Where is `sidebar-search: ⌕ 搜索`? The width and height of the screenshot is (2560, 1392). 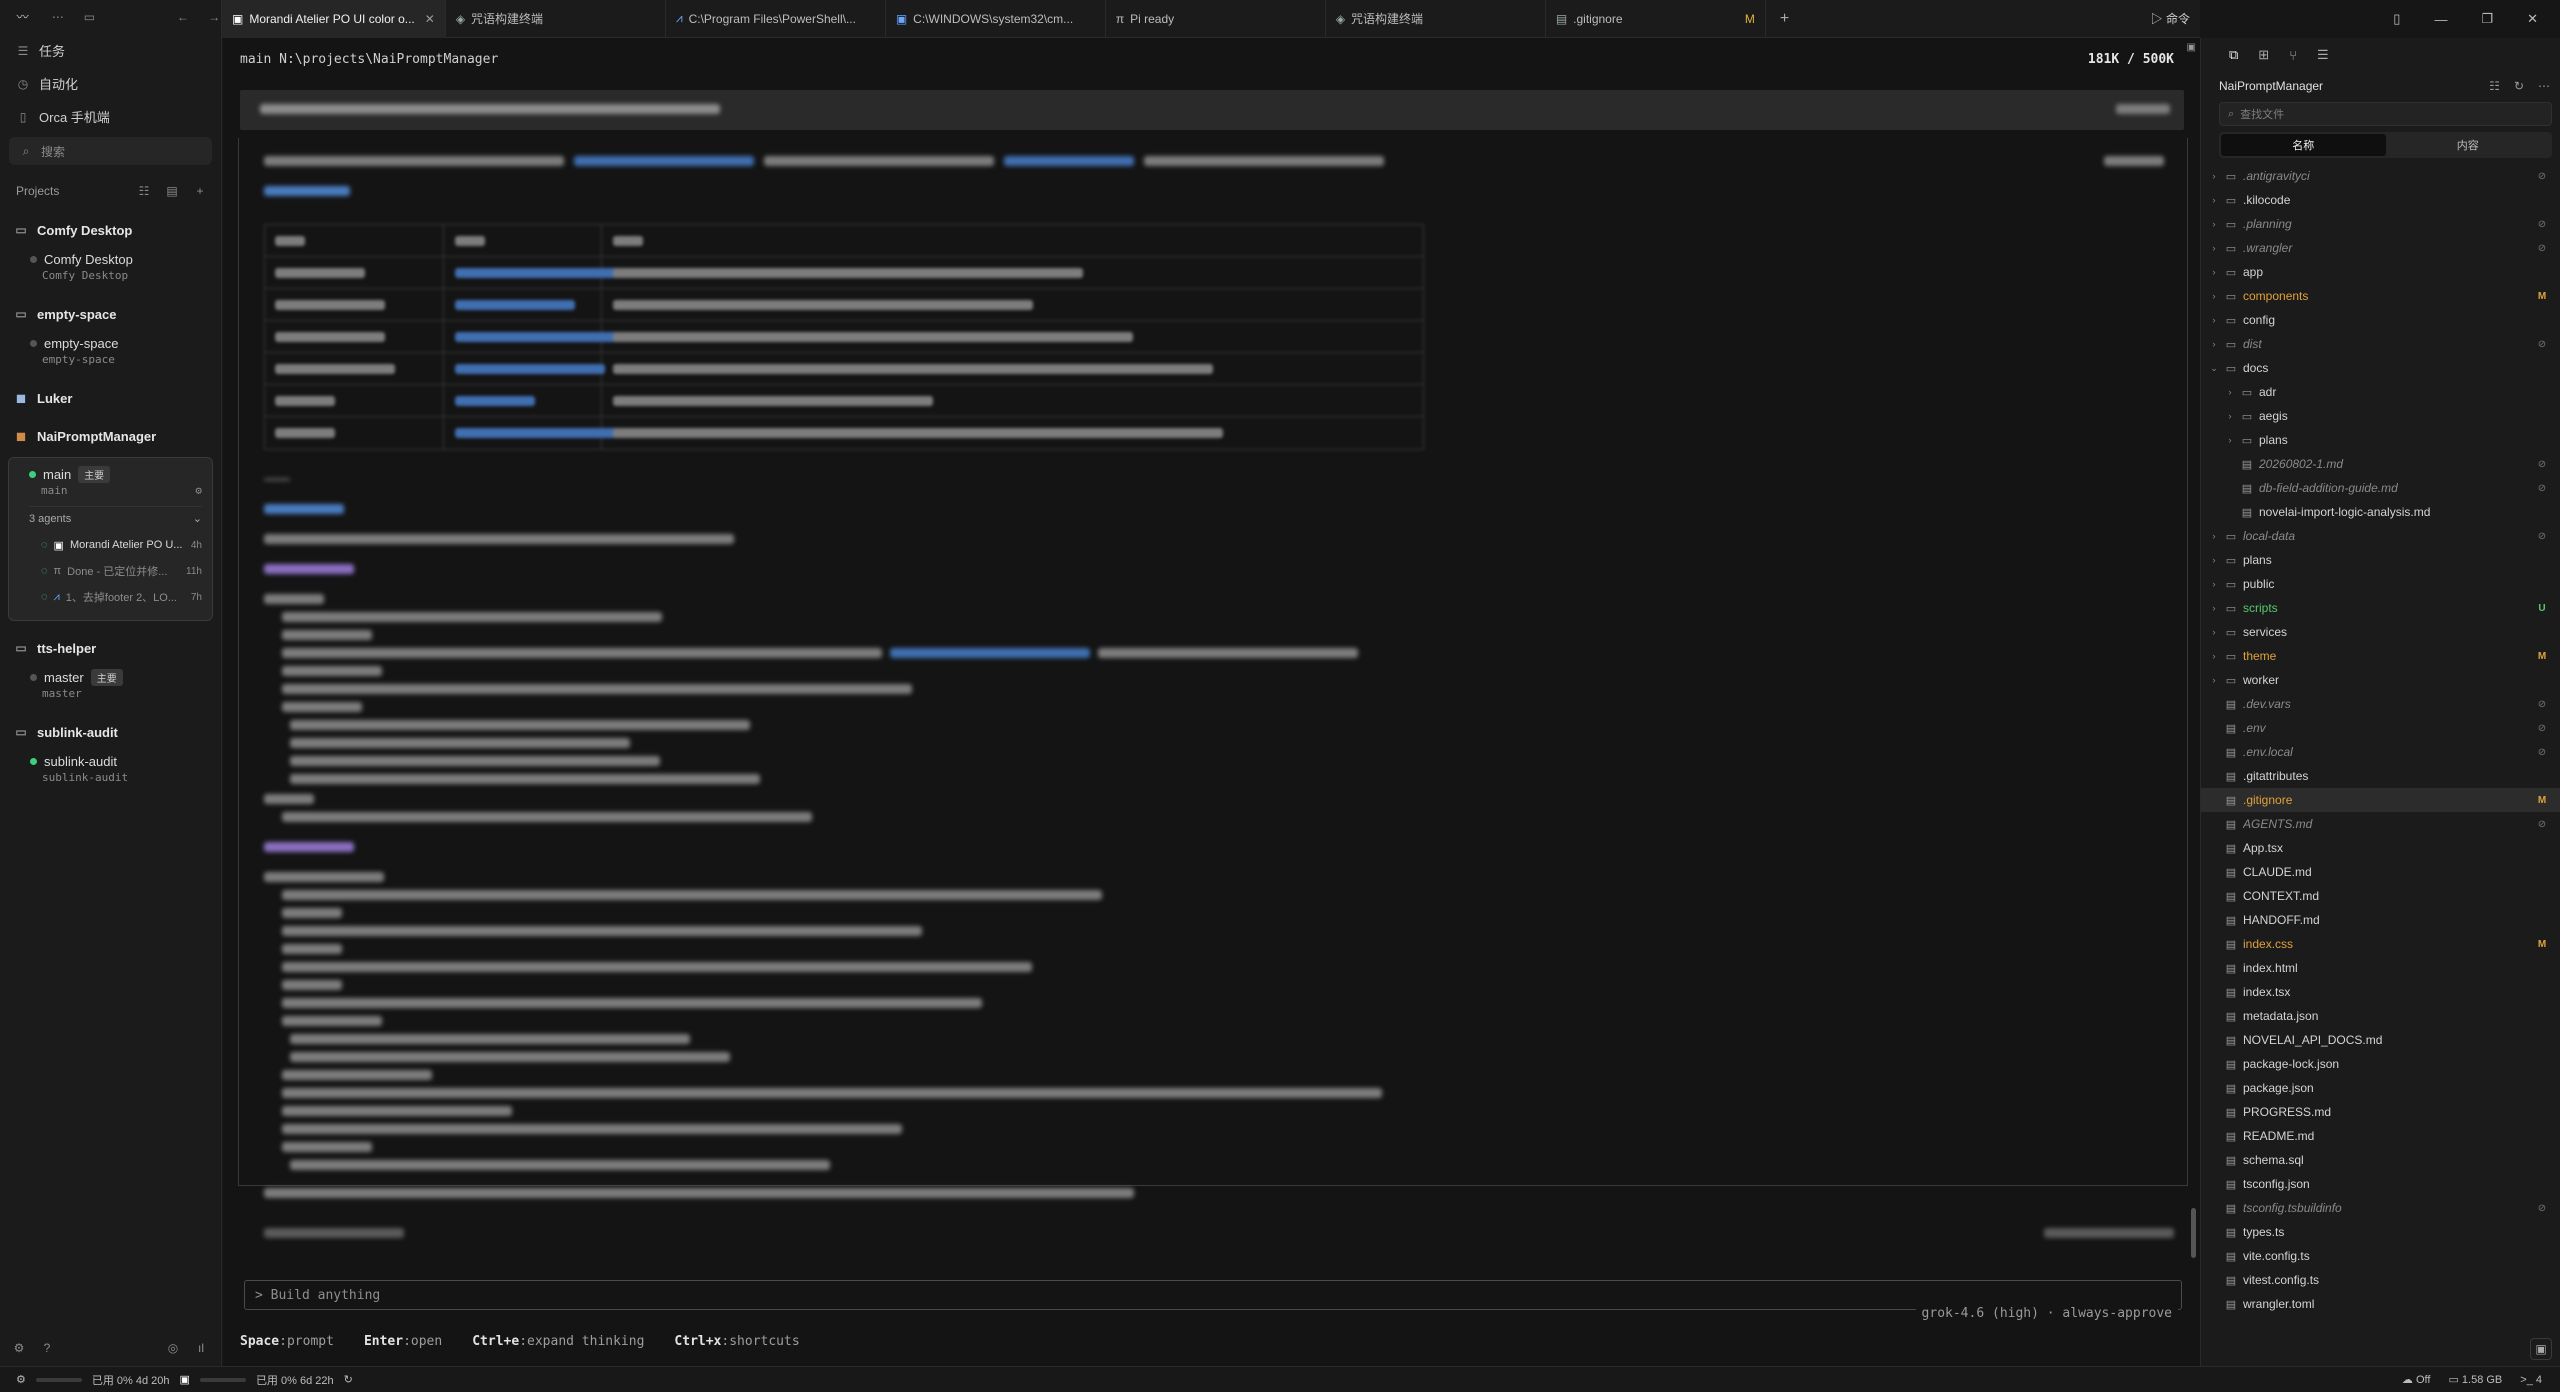
sidebar-search: ⌕ 搜索 is located at coordinates (110, 151).